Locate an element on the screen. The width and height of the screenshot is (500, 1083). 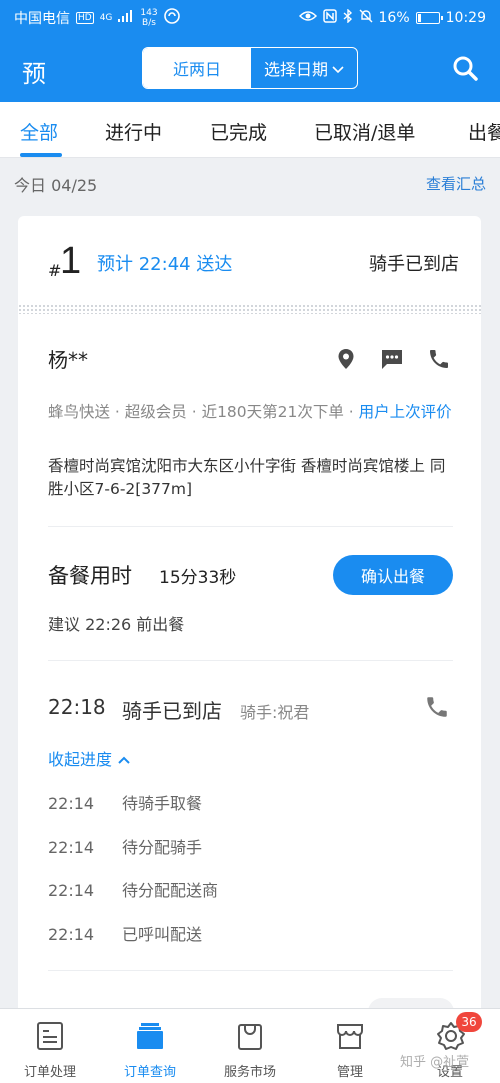
tab-in-progress: 进行中 is located at coordinates (133, 131).